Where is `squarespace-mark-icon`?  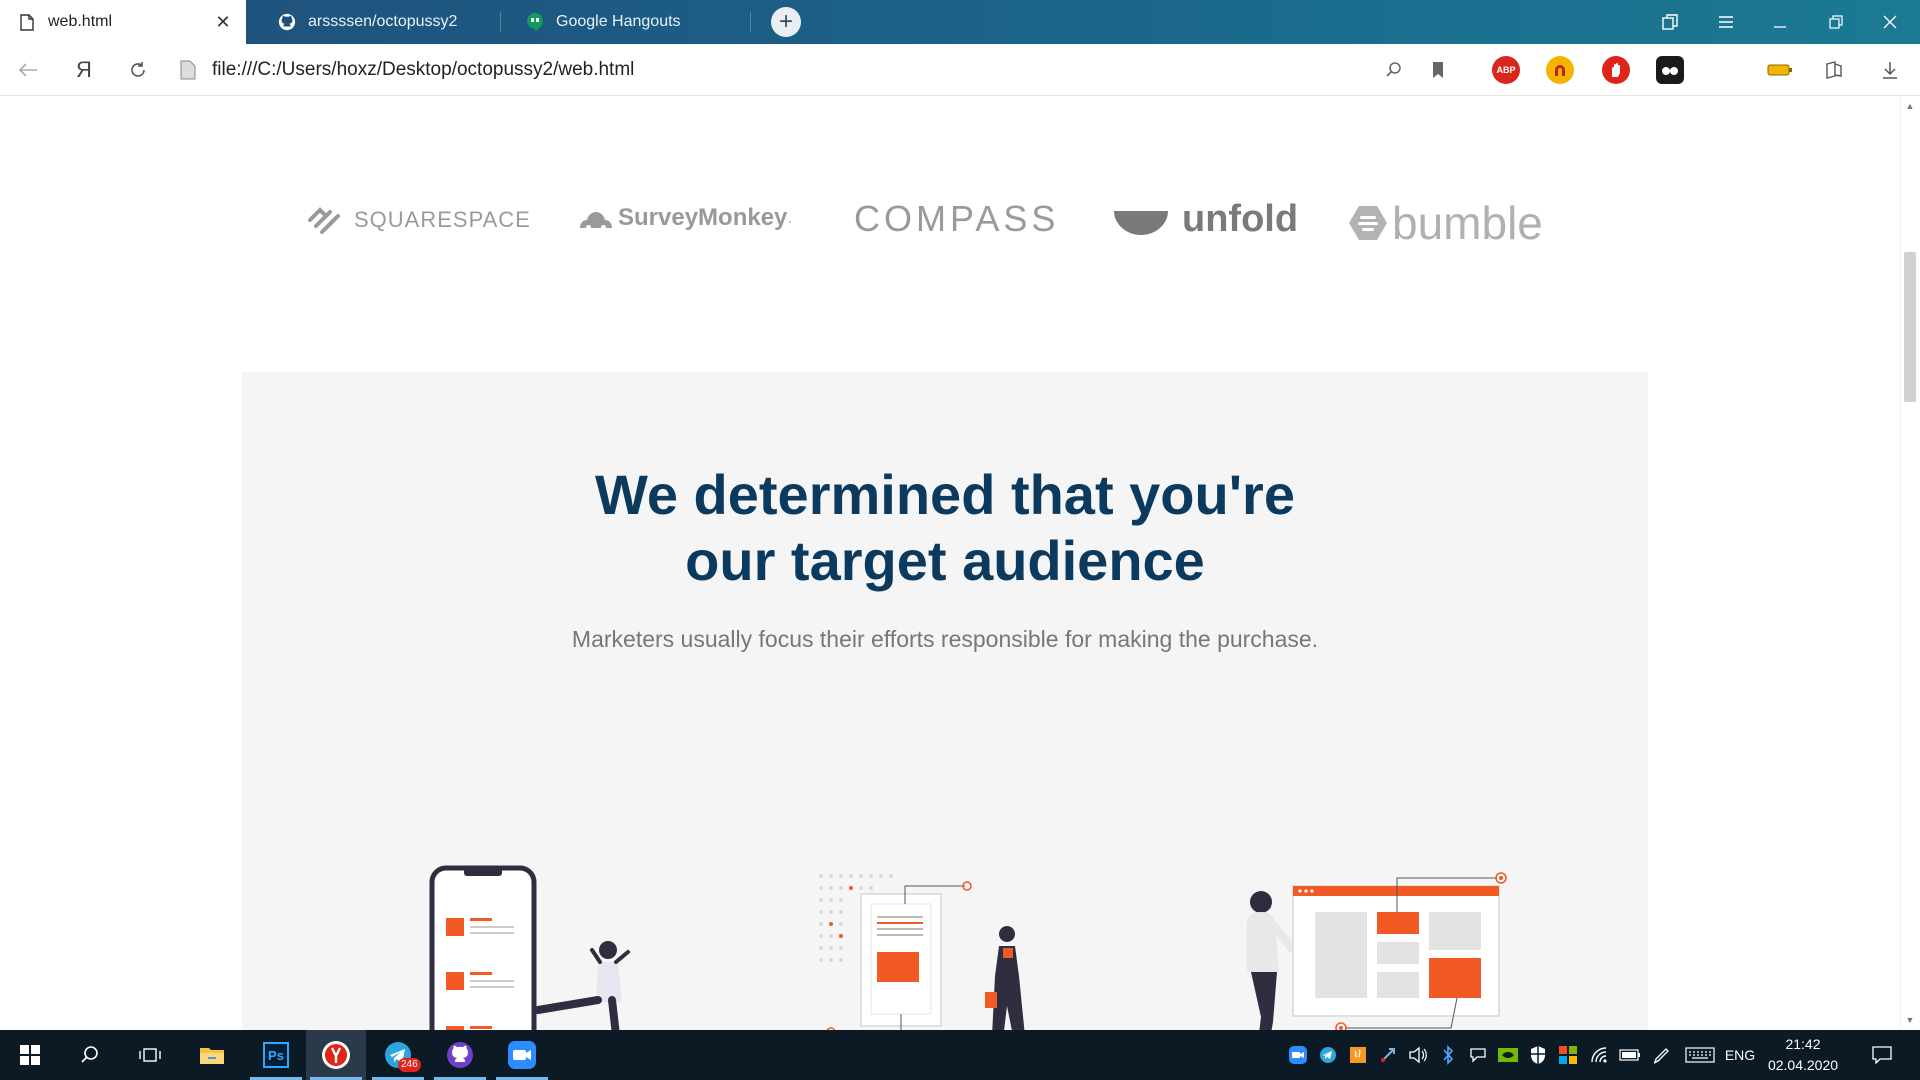
squarespace-mark-icon is located at coordinates (324, 220).